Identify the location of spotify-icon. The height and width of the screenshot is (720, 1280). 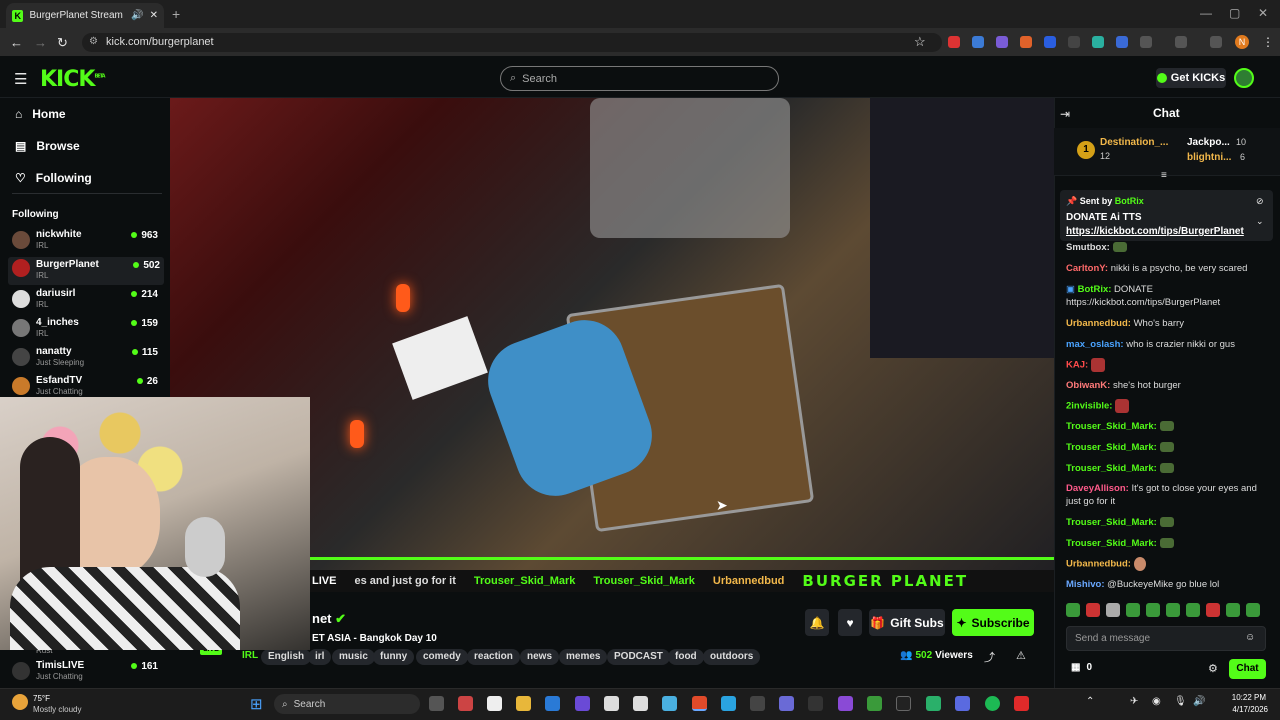
(992, 703).